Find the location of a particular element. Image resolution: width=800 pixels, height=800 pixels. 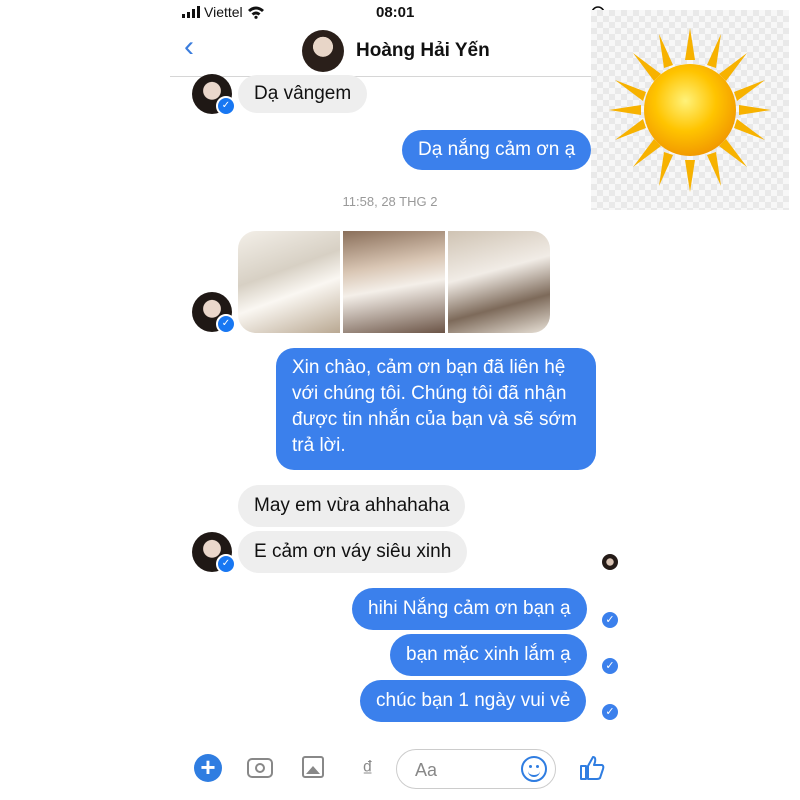

sun-sticker is located at coordinates (690, 110).